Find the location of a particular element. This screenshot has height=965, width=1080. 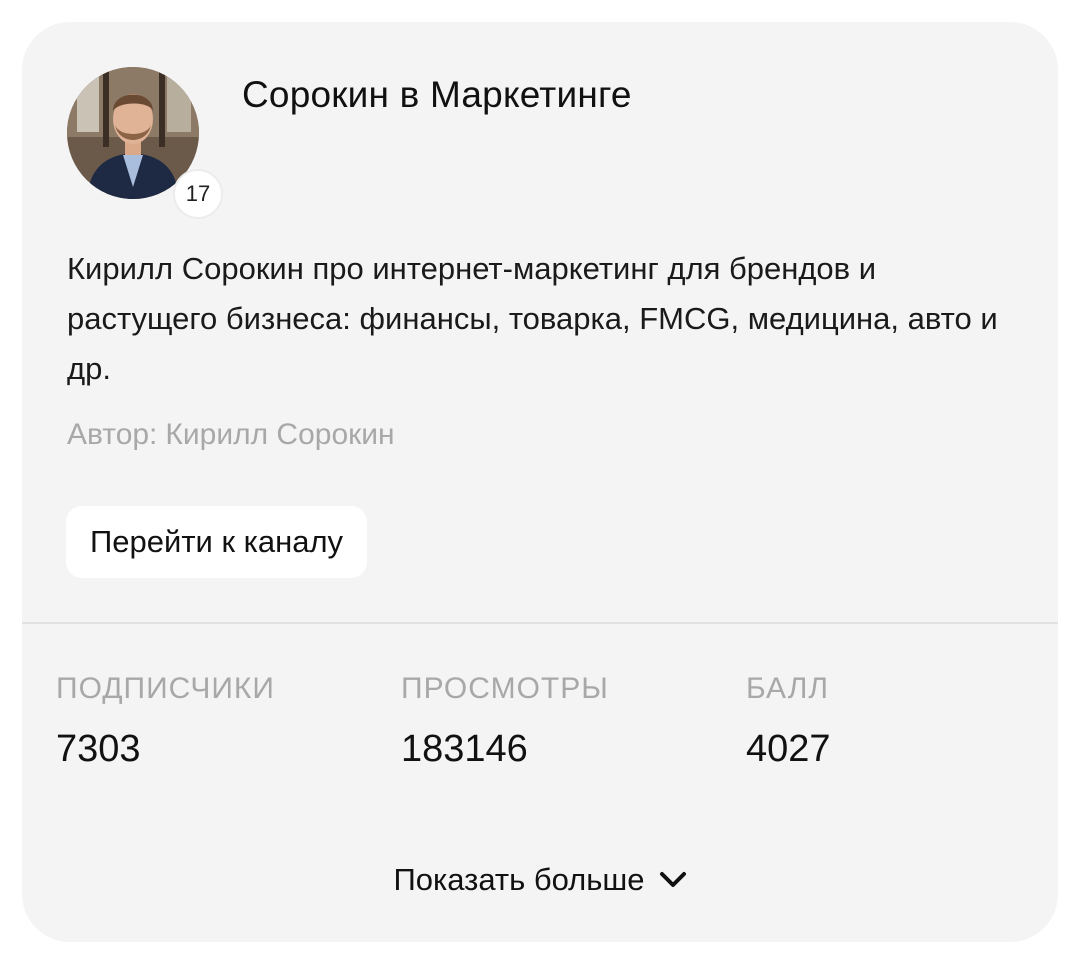

show-more-button: Показать больше is located at coordinates (540, 880).